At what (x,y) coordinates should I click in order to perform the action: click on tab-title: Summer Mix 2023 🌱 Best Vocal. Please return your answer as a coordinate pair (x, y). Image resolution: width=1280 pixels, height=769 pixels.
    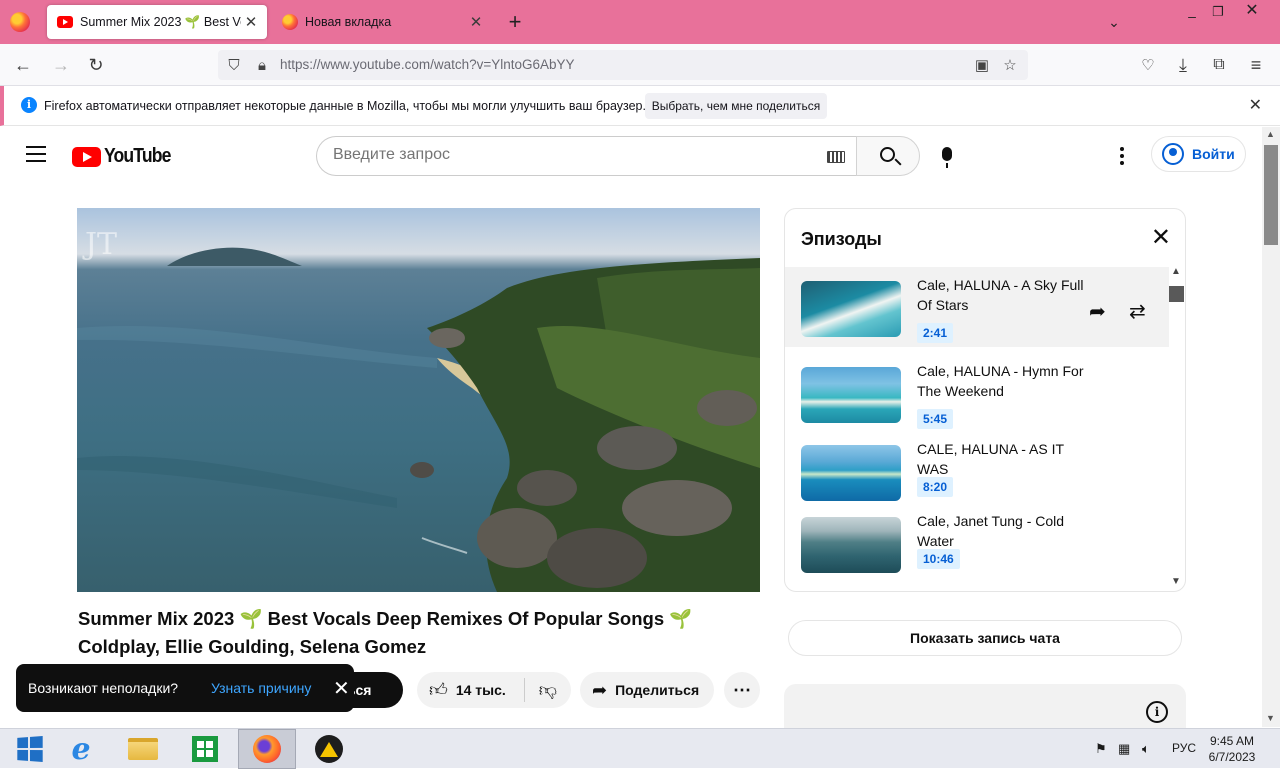
    Looking at the image, I should click on (160, 21).